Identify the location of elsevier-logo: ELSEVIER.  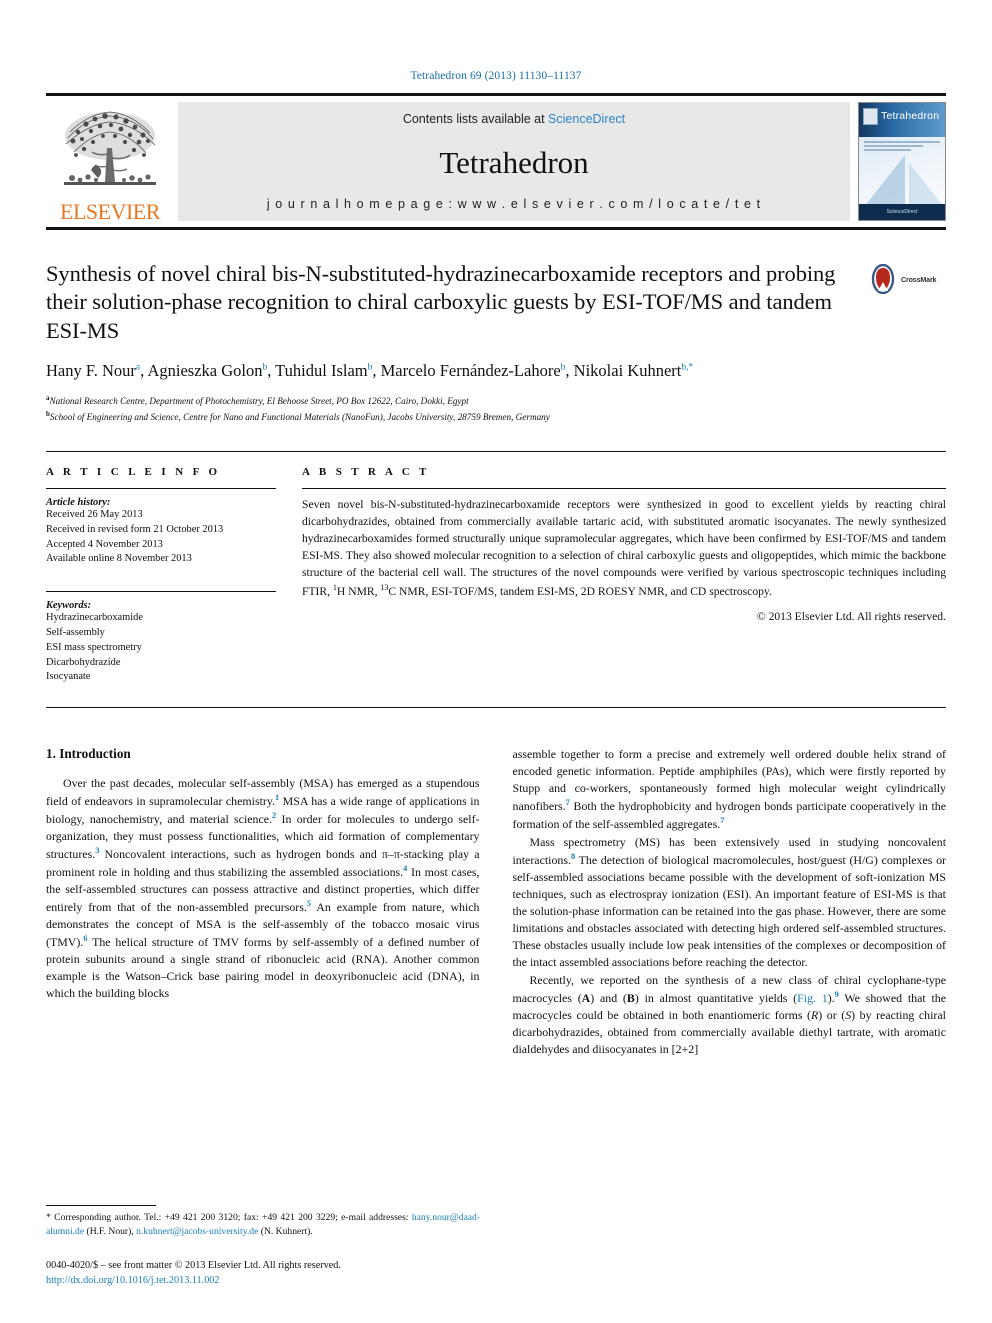
(110, 161).